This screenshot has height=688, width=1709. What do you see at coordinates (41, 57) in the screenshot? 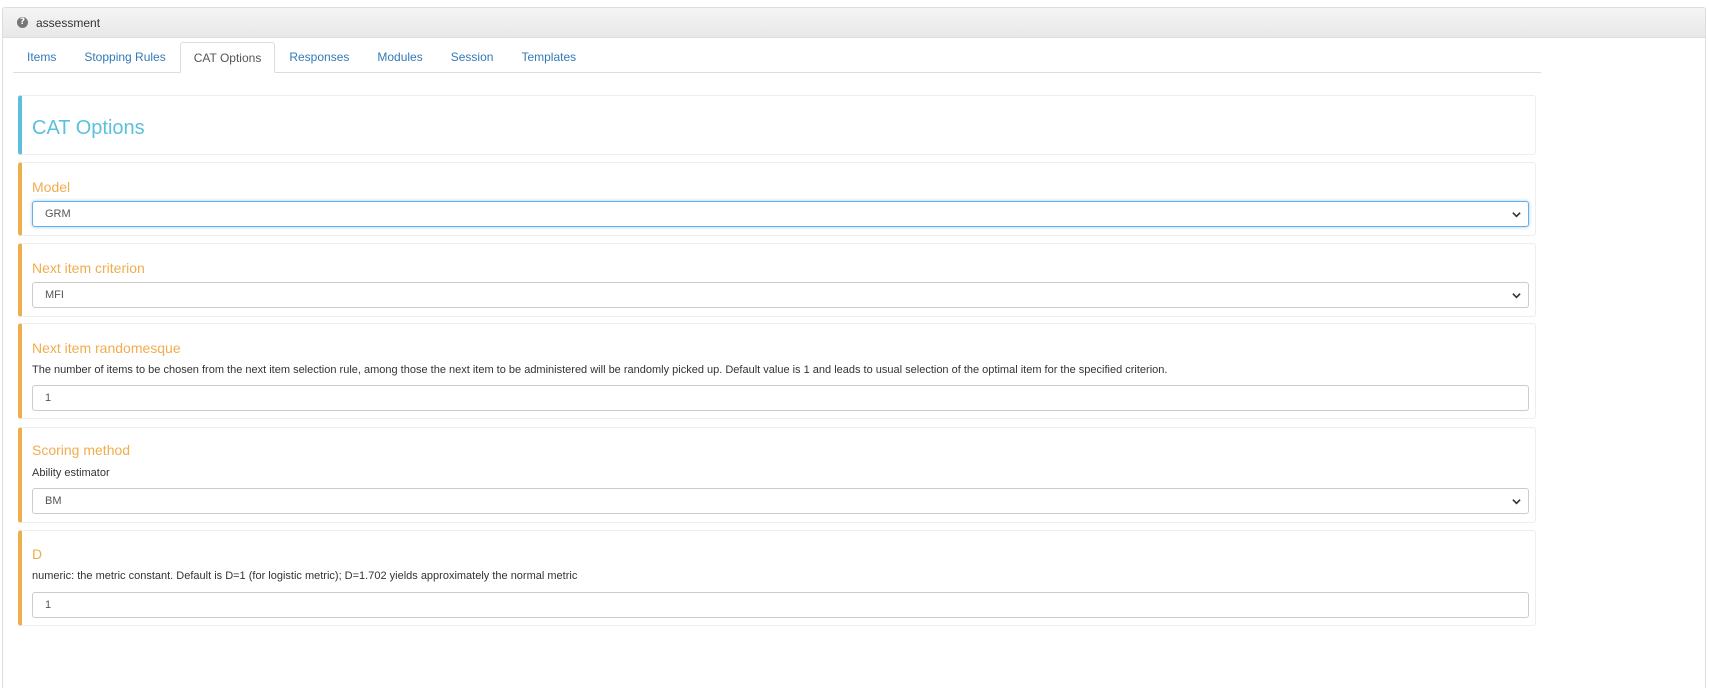
I see `tab-items: Items` at bounding box center [41, 57].